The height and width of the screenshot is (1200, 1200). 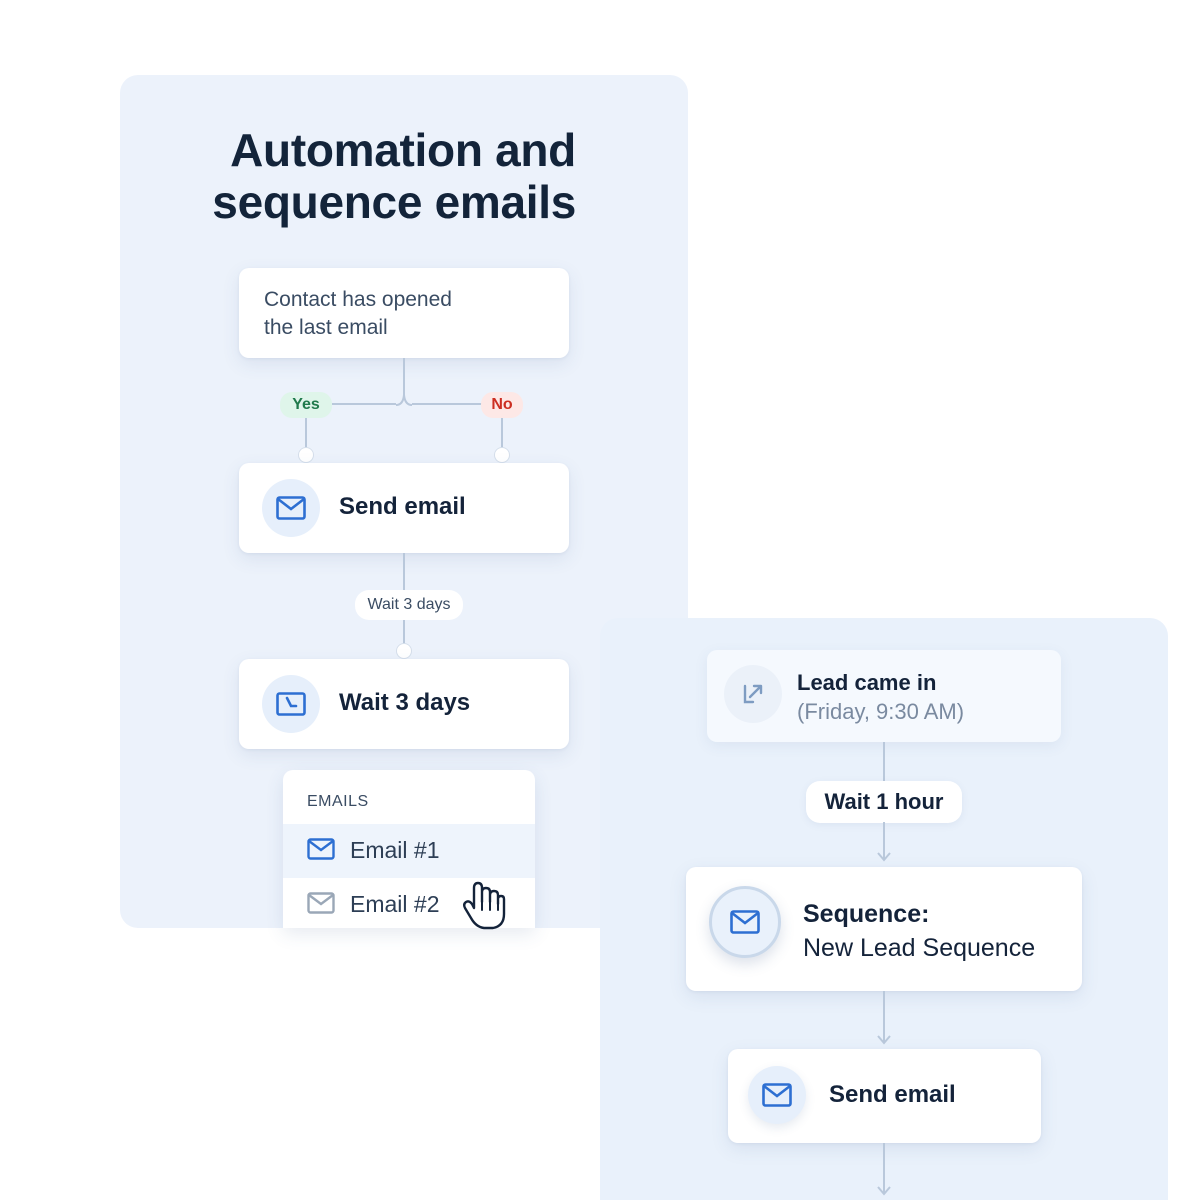 What do you see at coordinates (395, 850) in the screenshot?
I see `email-option-label: Email #1` at bounding box center [395, 850].